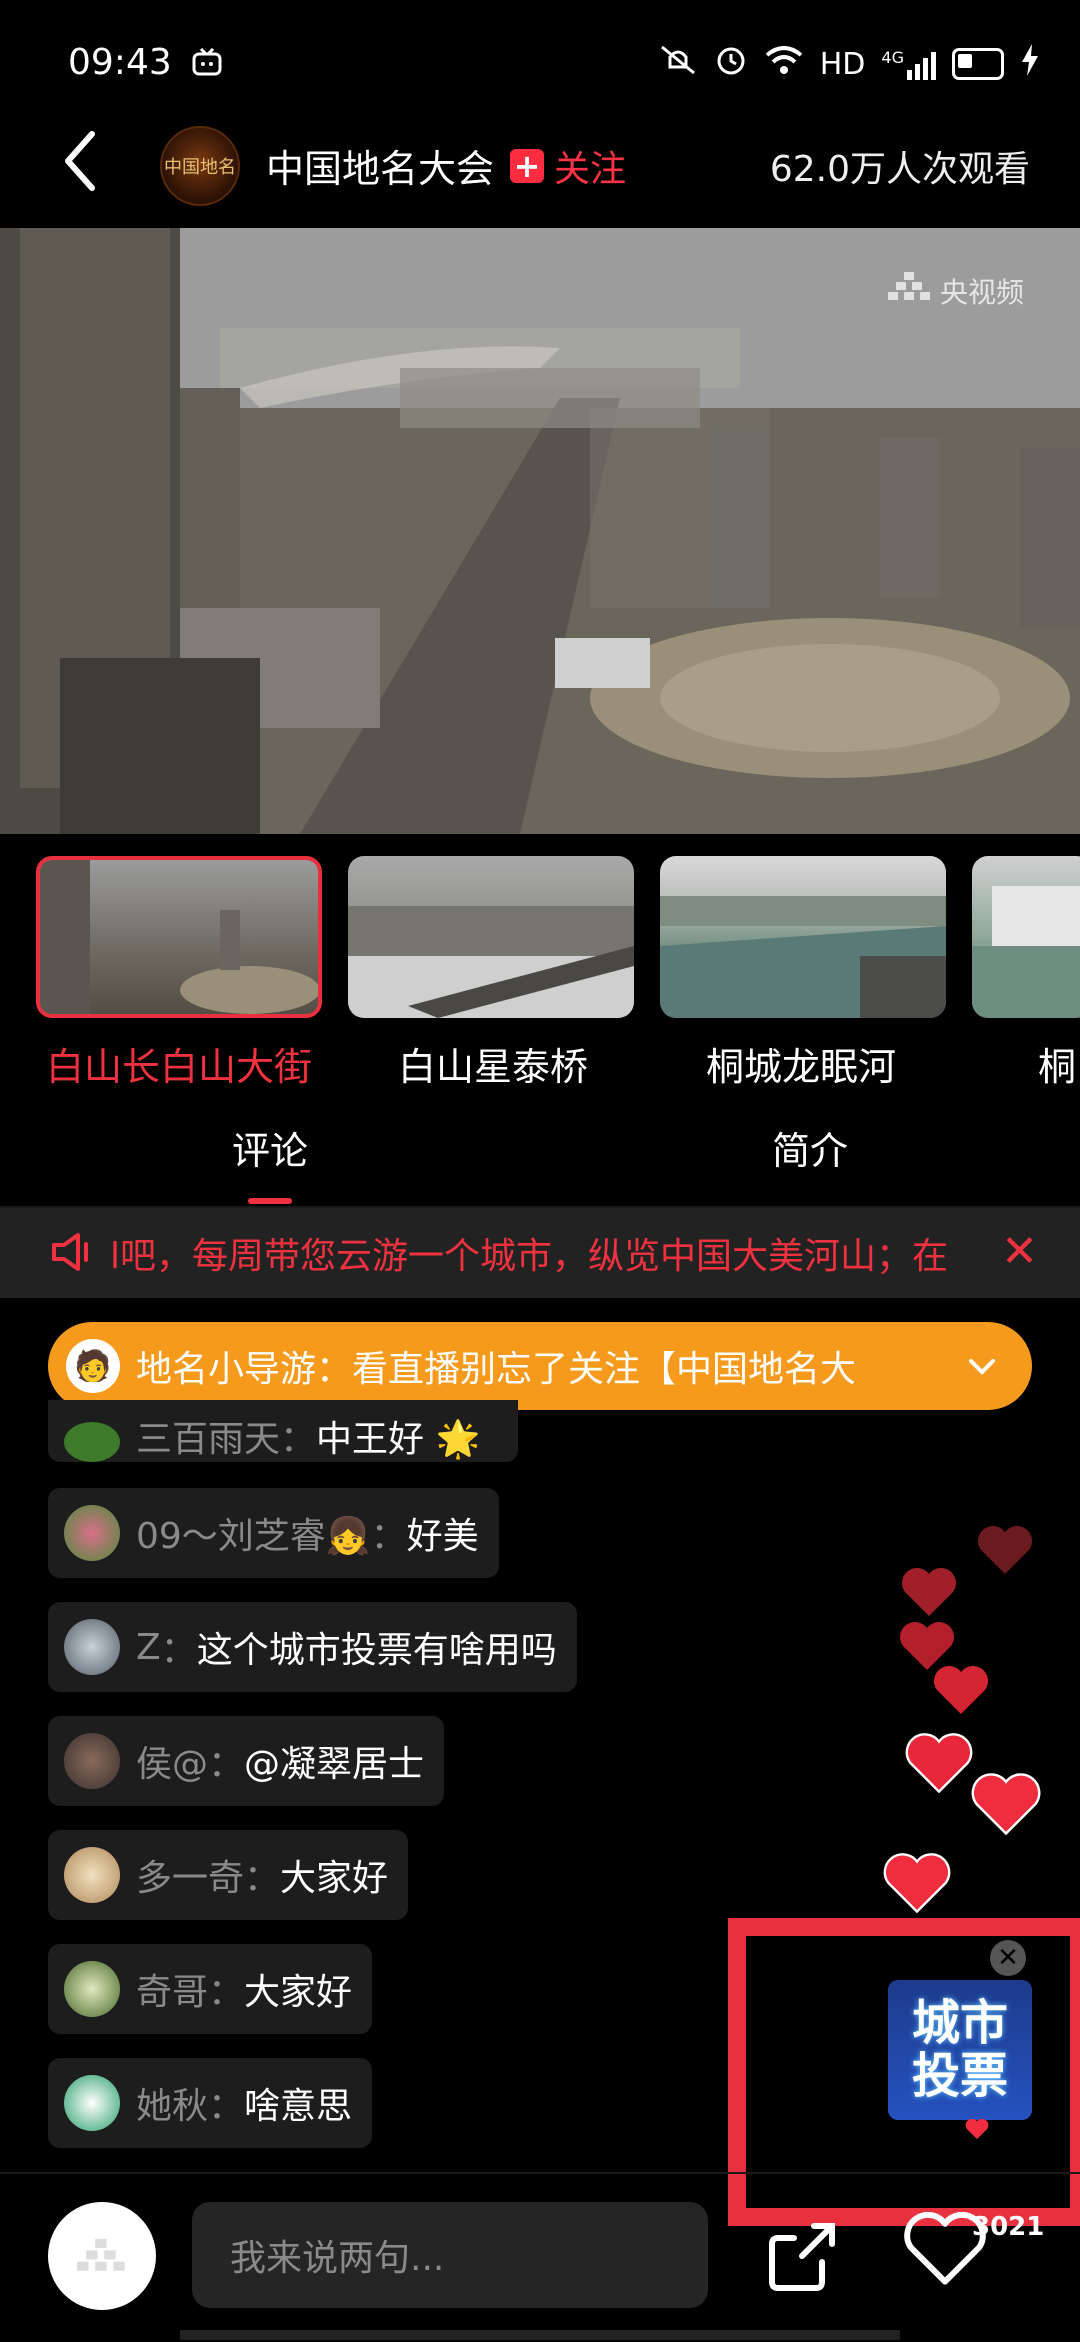 The width and height of the screenshot is (1080, 2342). Describe the element at coordinates (784, 64) in the screenshot. I see `wifi-icon` at that location.